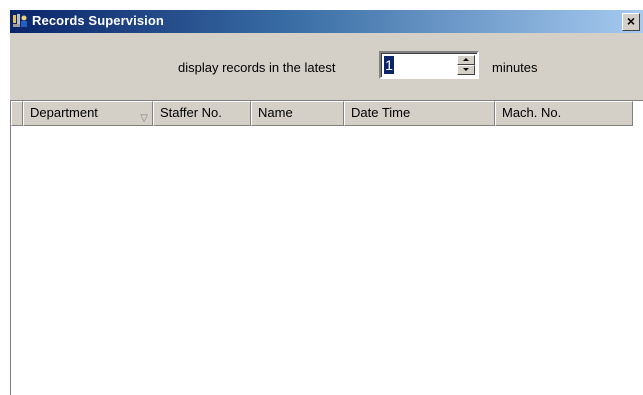 This screenshot has width=643, height=395. I want to click on spin-up-arrow-icon, so click(466, 59).